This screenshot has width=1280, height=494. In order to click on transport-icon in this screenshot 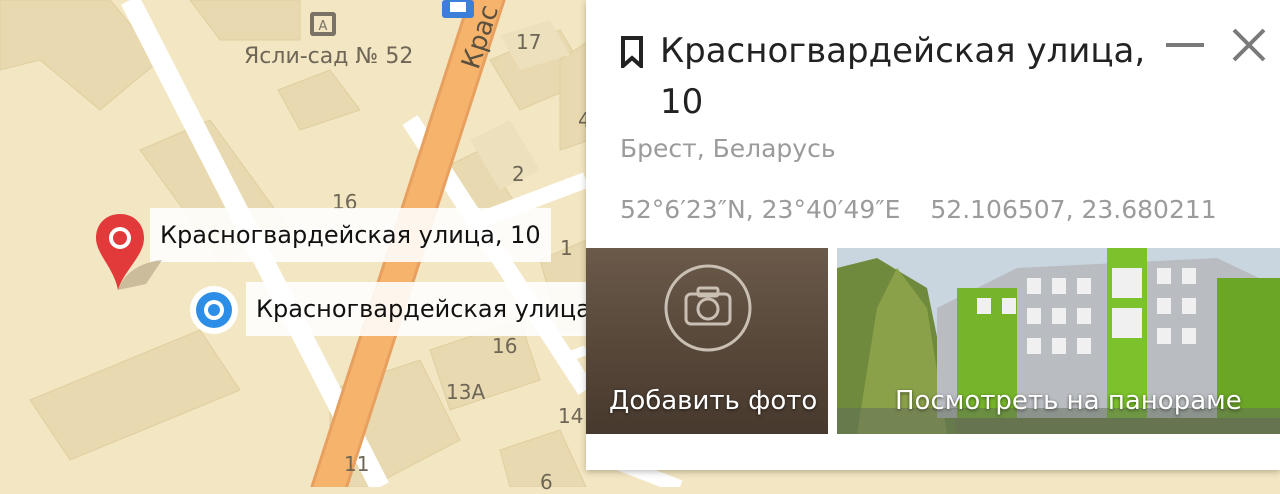, I will do `click(458, 9)`.